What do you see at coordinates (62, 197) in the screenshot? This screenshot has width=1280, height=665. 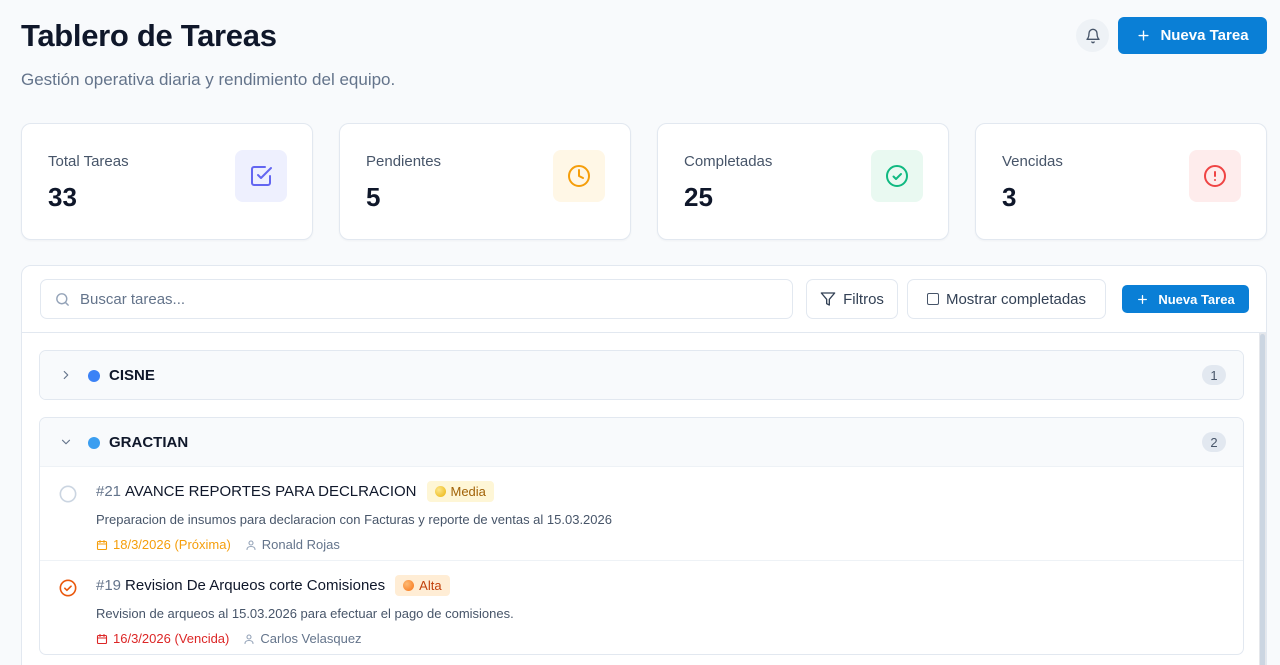 I see `stat-value: 33` at bounding box center [62, 197].